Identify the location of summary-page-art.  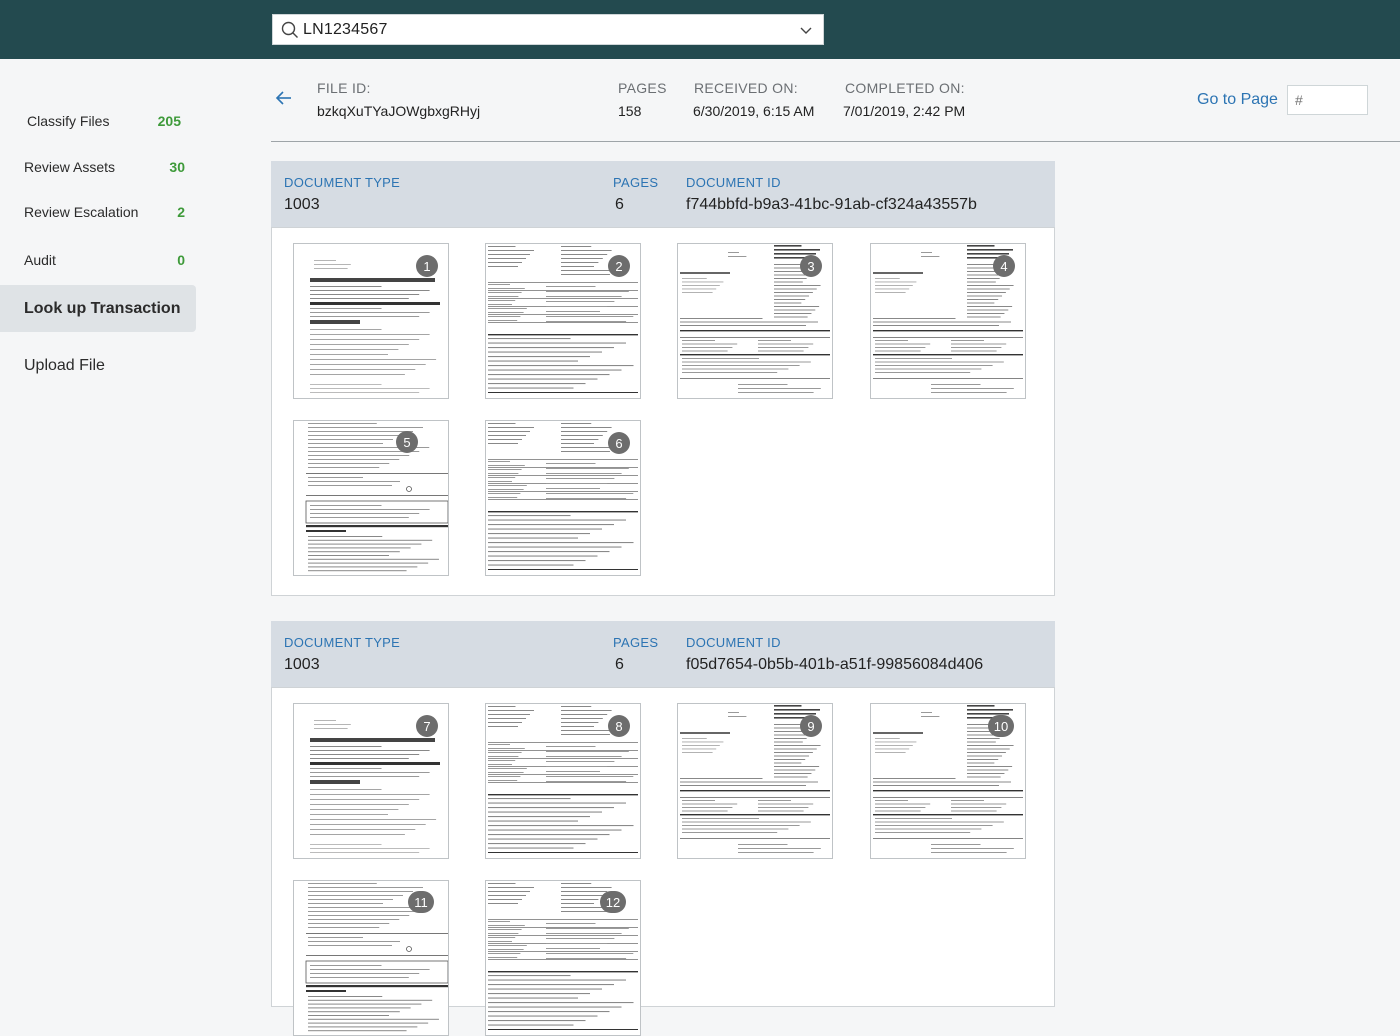
(376, 497).